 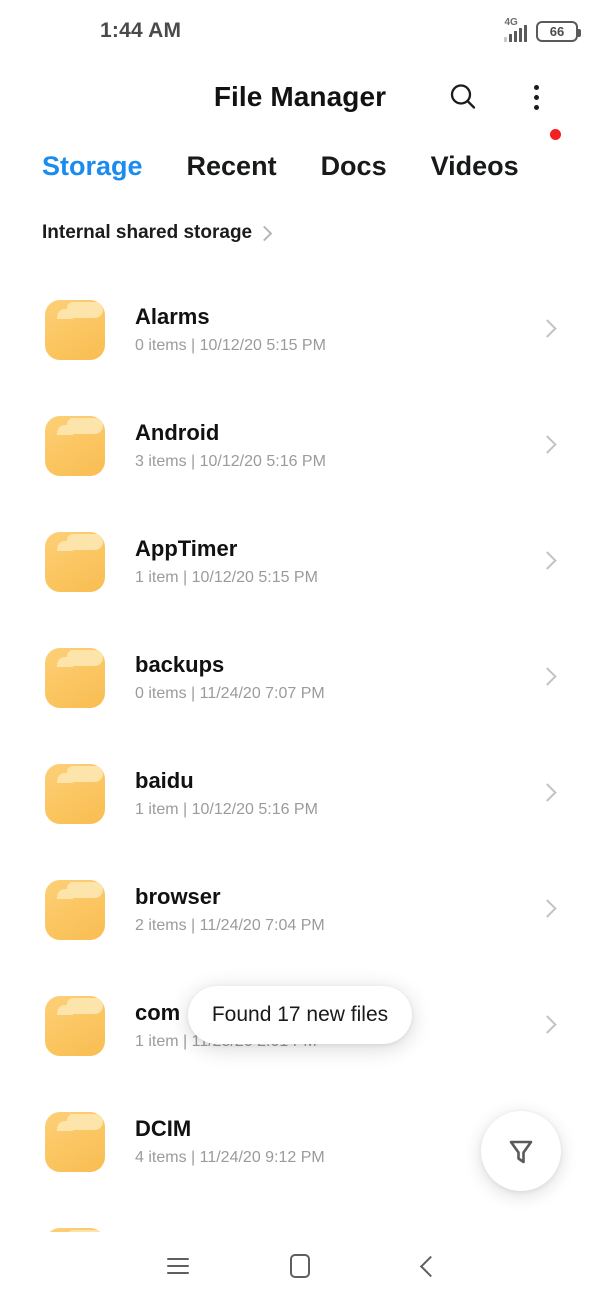 I want to click on status-time: 1:44 AM, so click(x=141, y=30).